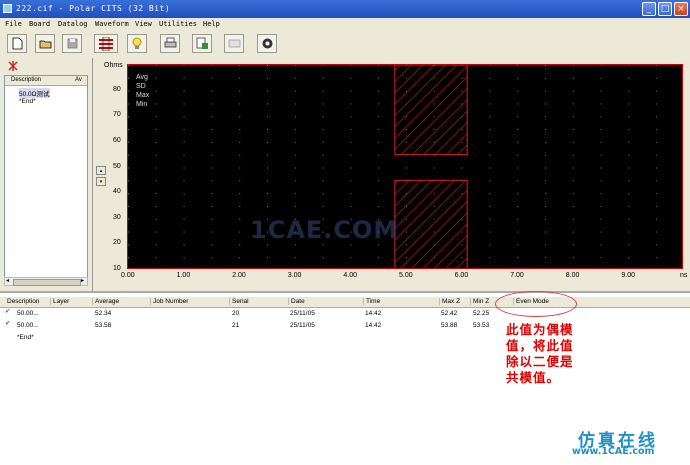 Image resolution: width=690 pixels, height=465 pixels. What do you see at coordinates (8, 311) in the screenshot?
I see `check-icon: ✔` at bounding box center [8, 311].